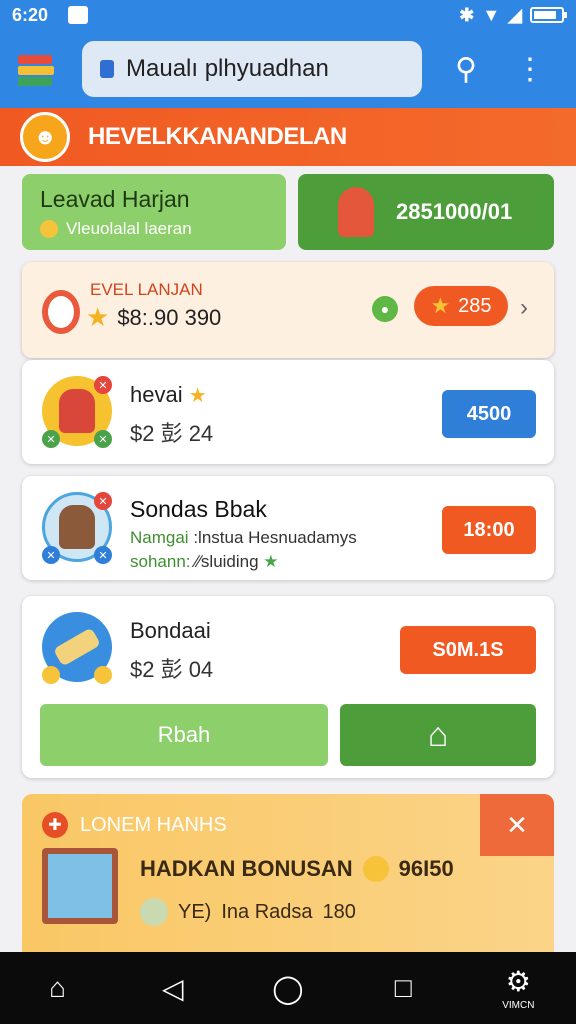 This screenshot has height=1024, width=576. What do you see at coordinates (129, 228) in the screenshot?
I see `summary-subtitle: Vleuolalal laeran` at bounding box center [129, 228].